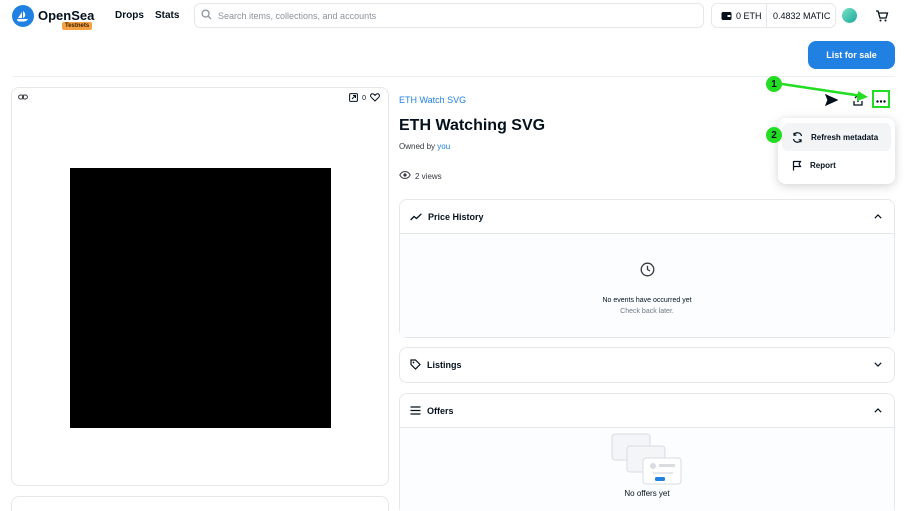 Image resolution: width=915 pixels, height=511 pixels. I want to click on menu-item-label: Report, so click(823, 165).